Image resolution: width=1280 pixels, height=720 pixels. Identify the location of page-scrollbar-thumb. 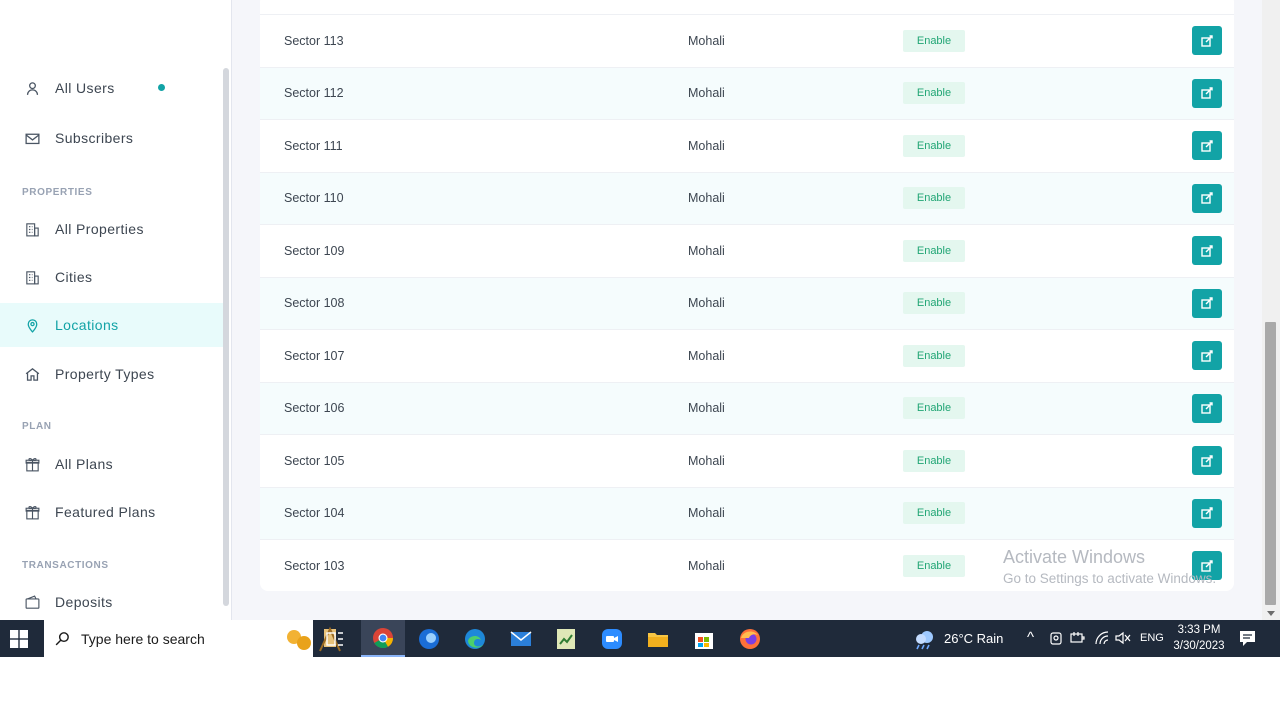
(1270, 463).